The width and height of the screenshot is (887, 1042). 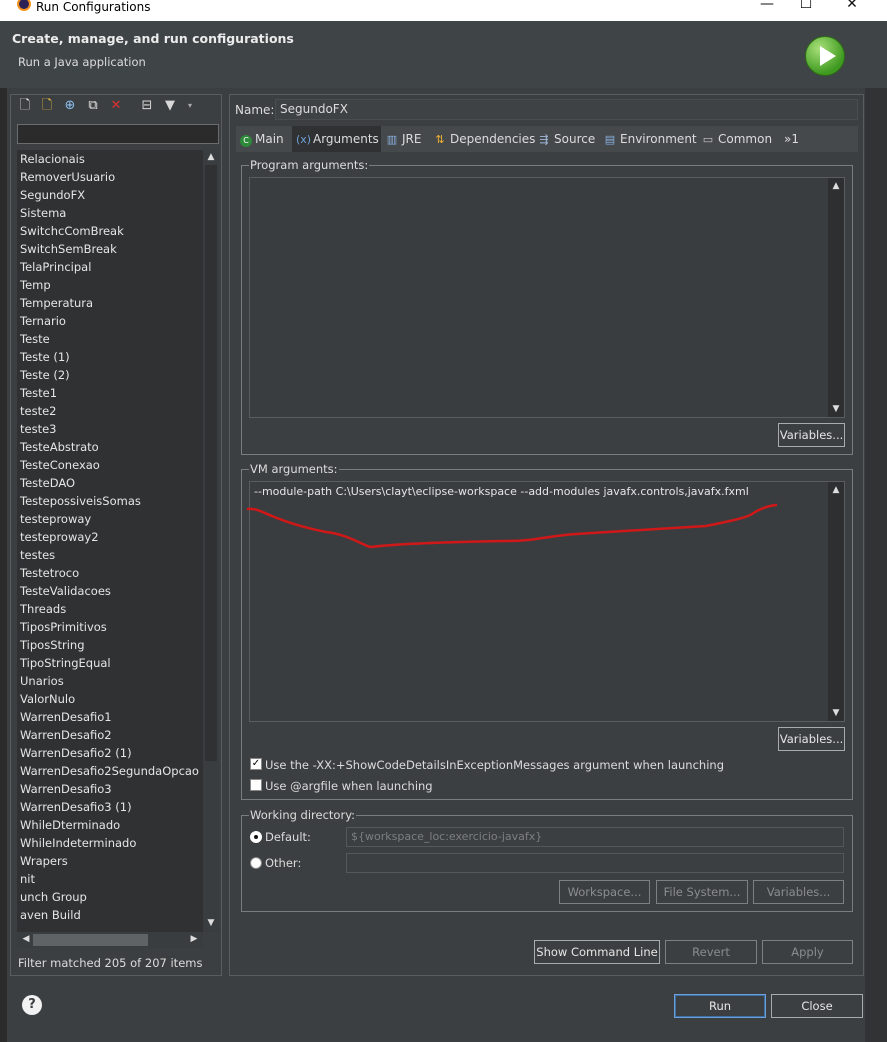 What do you see at coordinates (59, 537) in the screenshot?
I see `list-item: testeproway2` at bounding box center [59, 537].